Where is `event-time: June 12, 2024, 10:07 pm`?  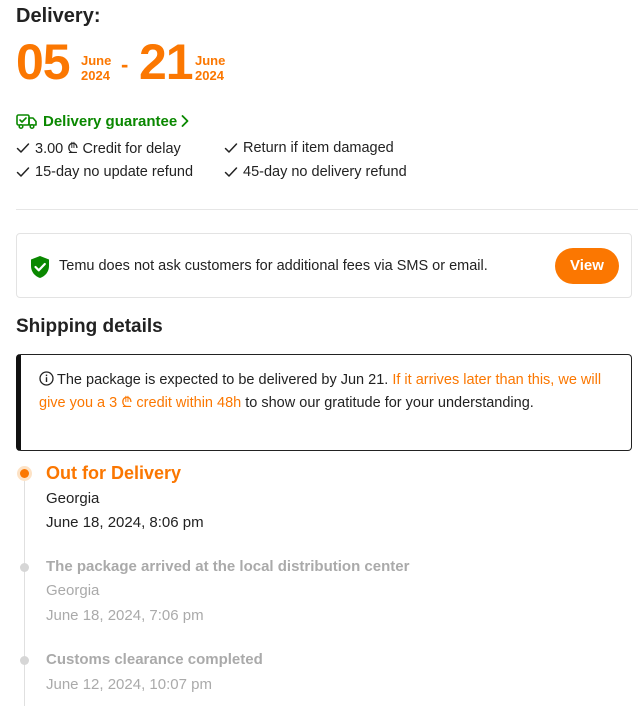 event-time: June 12, 2024, 10:07 pm is located at coordinates (129, 684).